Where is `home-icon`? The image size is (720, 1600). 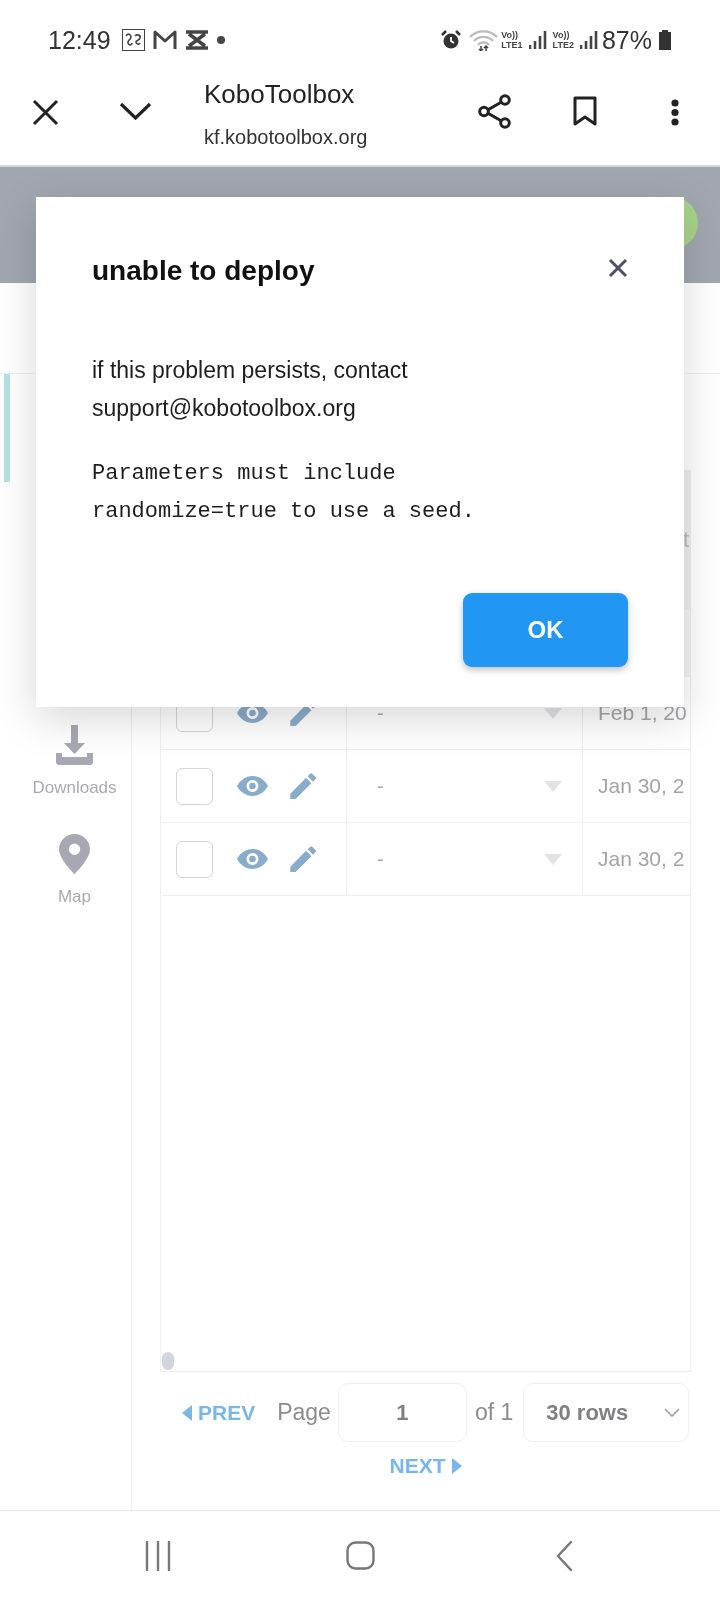
home-icon is located at coordinates (360, 1555).